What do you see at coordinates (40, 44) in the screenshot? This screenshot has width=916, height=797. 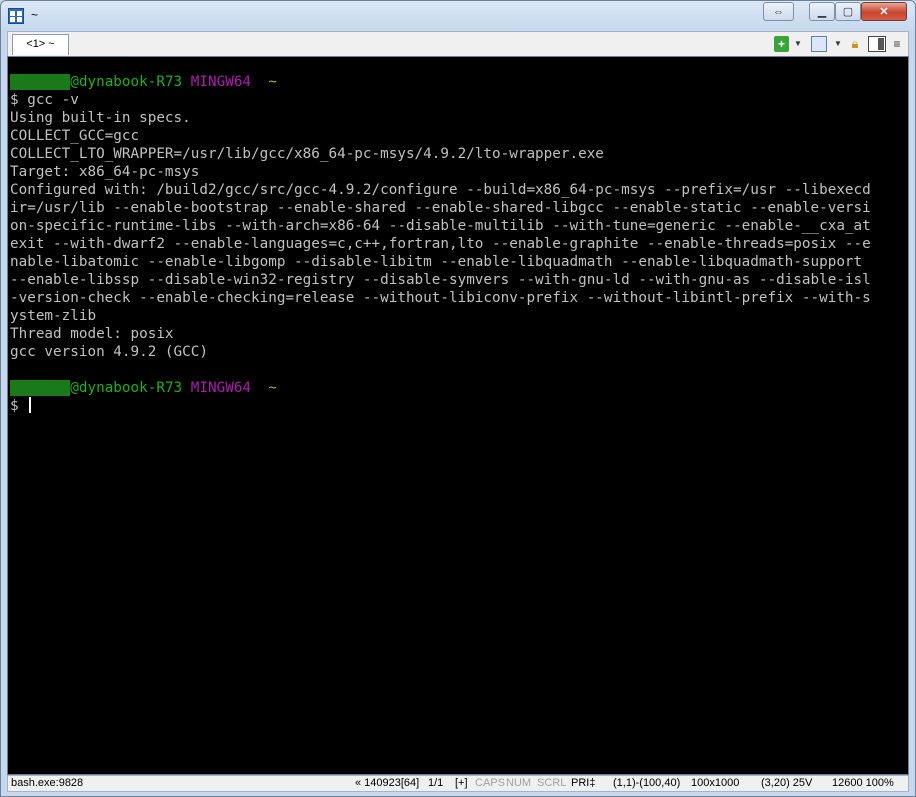 I see `tab-console-1: <1> ~` at bounding box center [40, 44].